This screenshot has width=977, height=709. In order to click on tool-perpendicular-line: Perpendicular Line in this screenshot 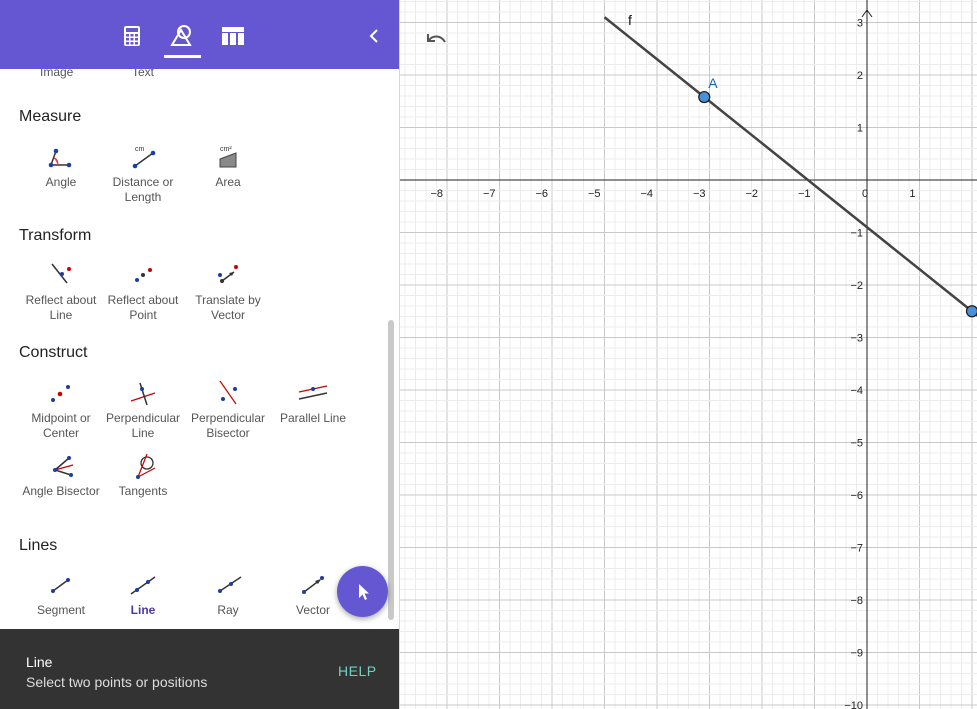, I will do `click(143, 409)`.